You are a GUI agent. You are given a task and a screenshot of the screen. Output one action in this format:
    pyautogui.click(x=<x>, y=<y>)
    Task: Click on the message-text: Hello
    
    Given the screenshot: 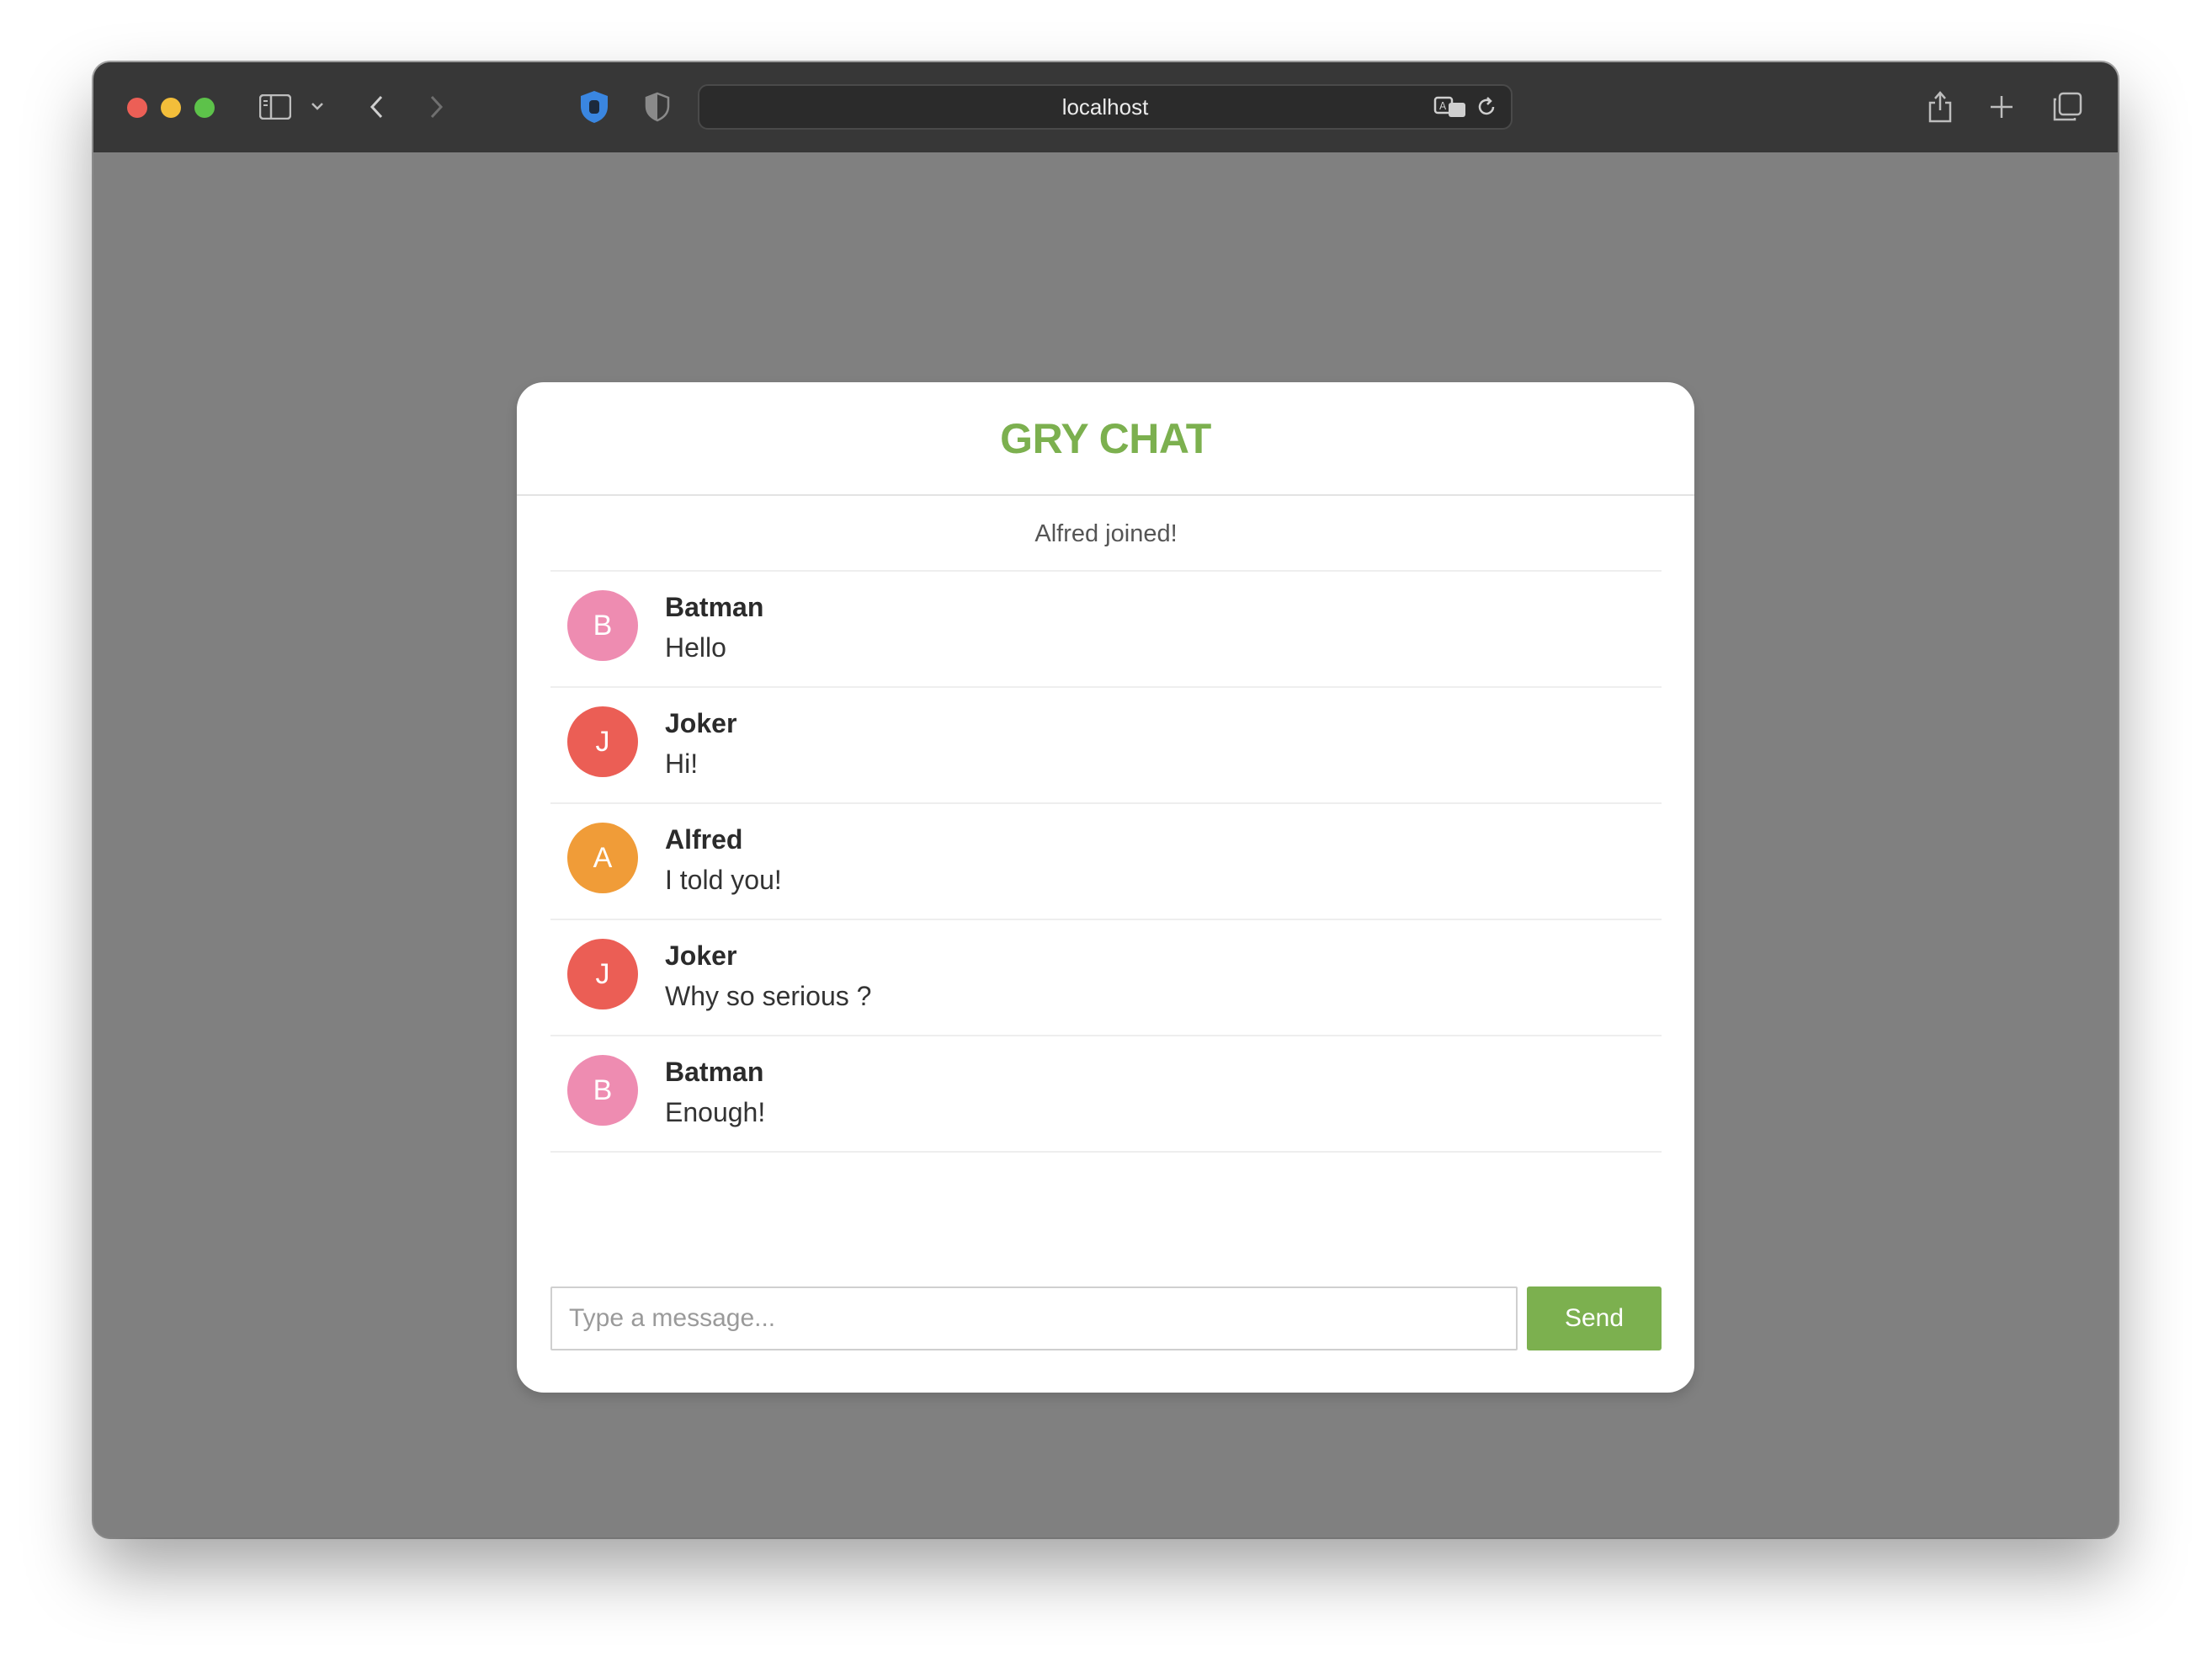 What is the action you would take?
    pyautogui.click(x=695, y=647)
    